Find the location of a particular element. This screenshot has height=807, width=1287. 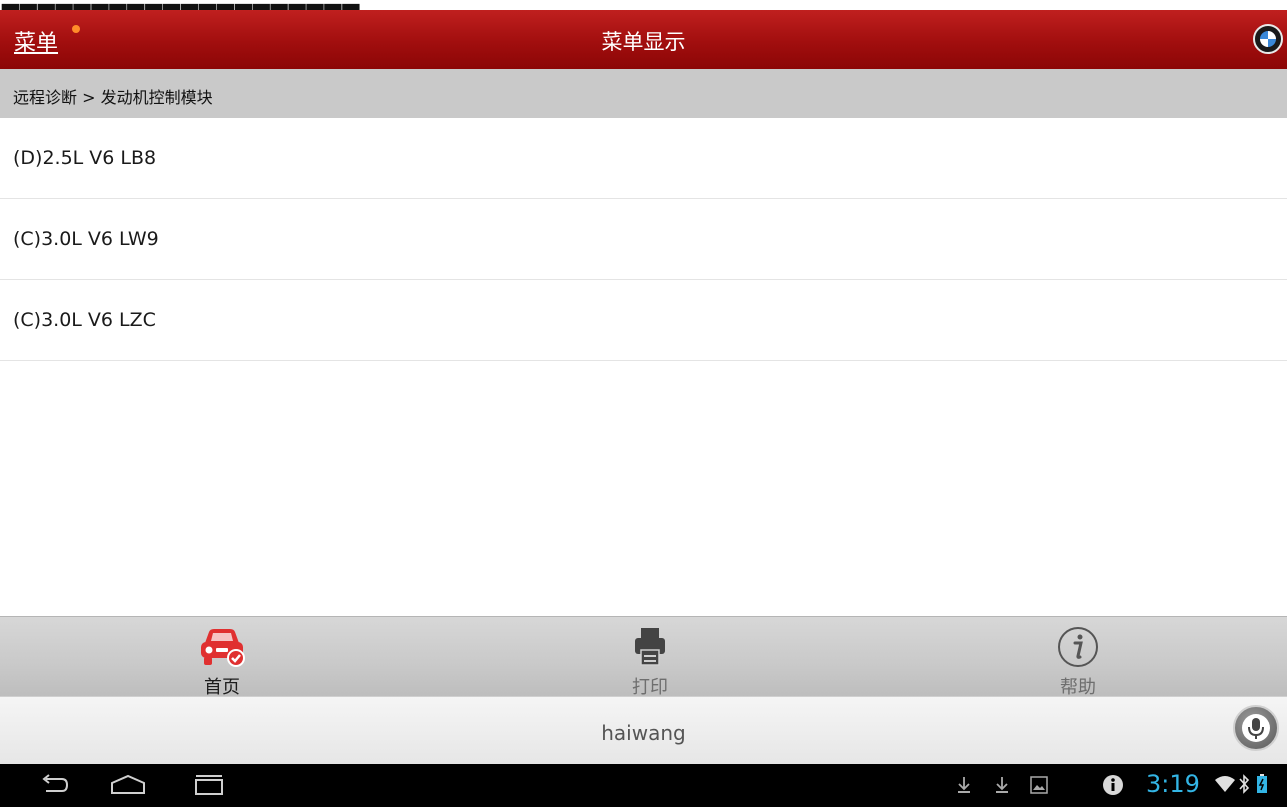

printer-icon is located at coordinates (650, 647).